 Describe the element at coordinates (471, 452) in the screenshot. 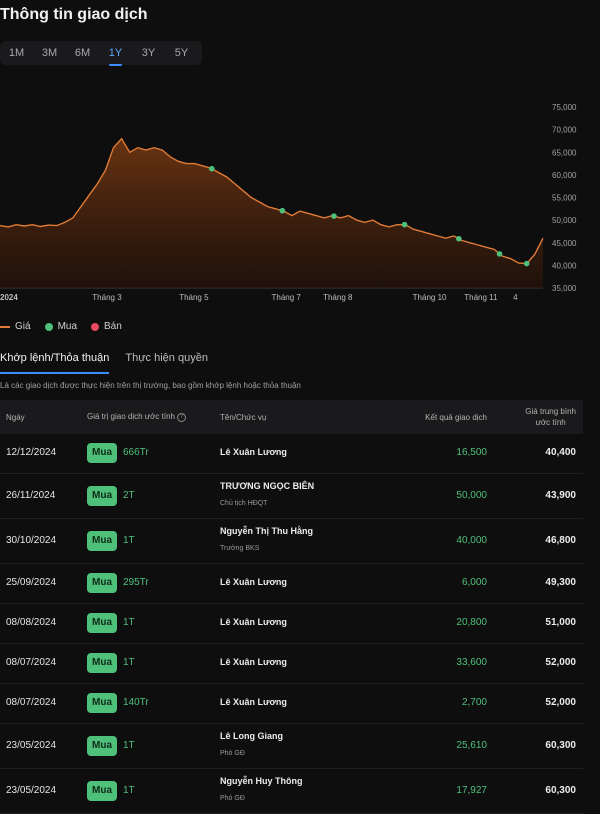

I see `row-result: 16,500` at that location.